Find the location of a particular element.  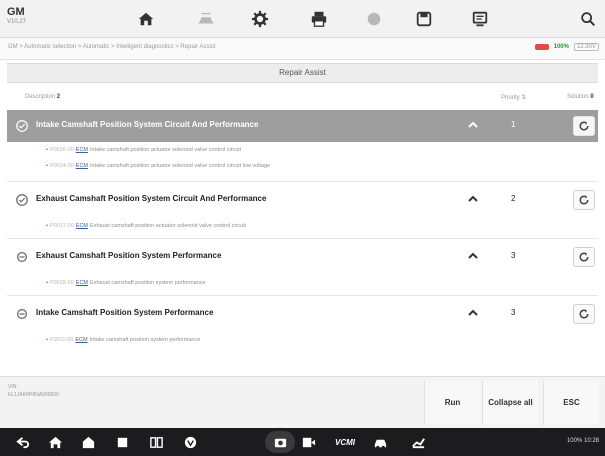

save-icon is located at coordinates (424, 19).